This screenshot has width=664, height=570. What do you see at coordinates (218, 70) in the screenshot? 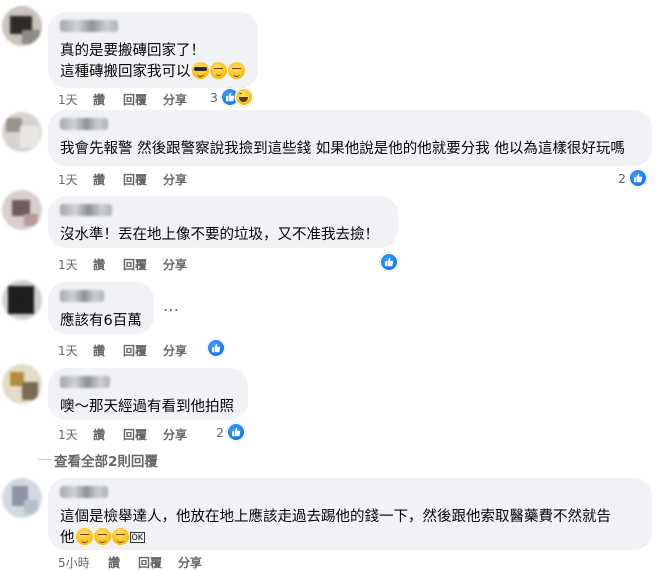
I see `smirking-face-icon` at bounding box center [218, 70].